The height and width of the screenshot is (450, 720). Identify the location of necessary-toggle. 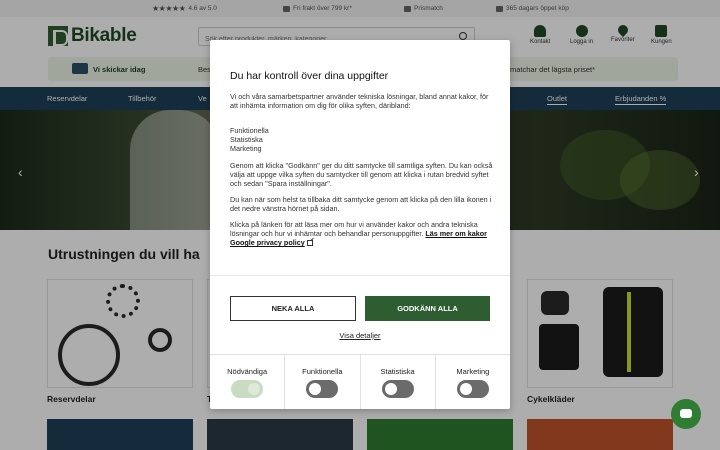
(247, 389).